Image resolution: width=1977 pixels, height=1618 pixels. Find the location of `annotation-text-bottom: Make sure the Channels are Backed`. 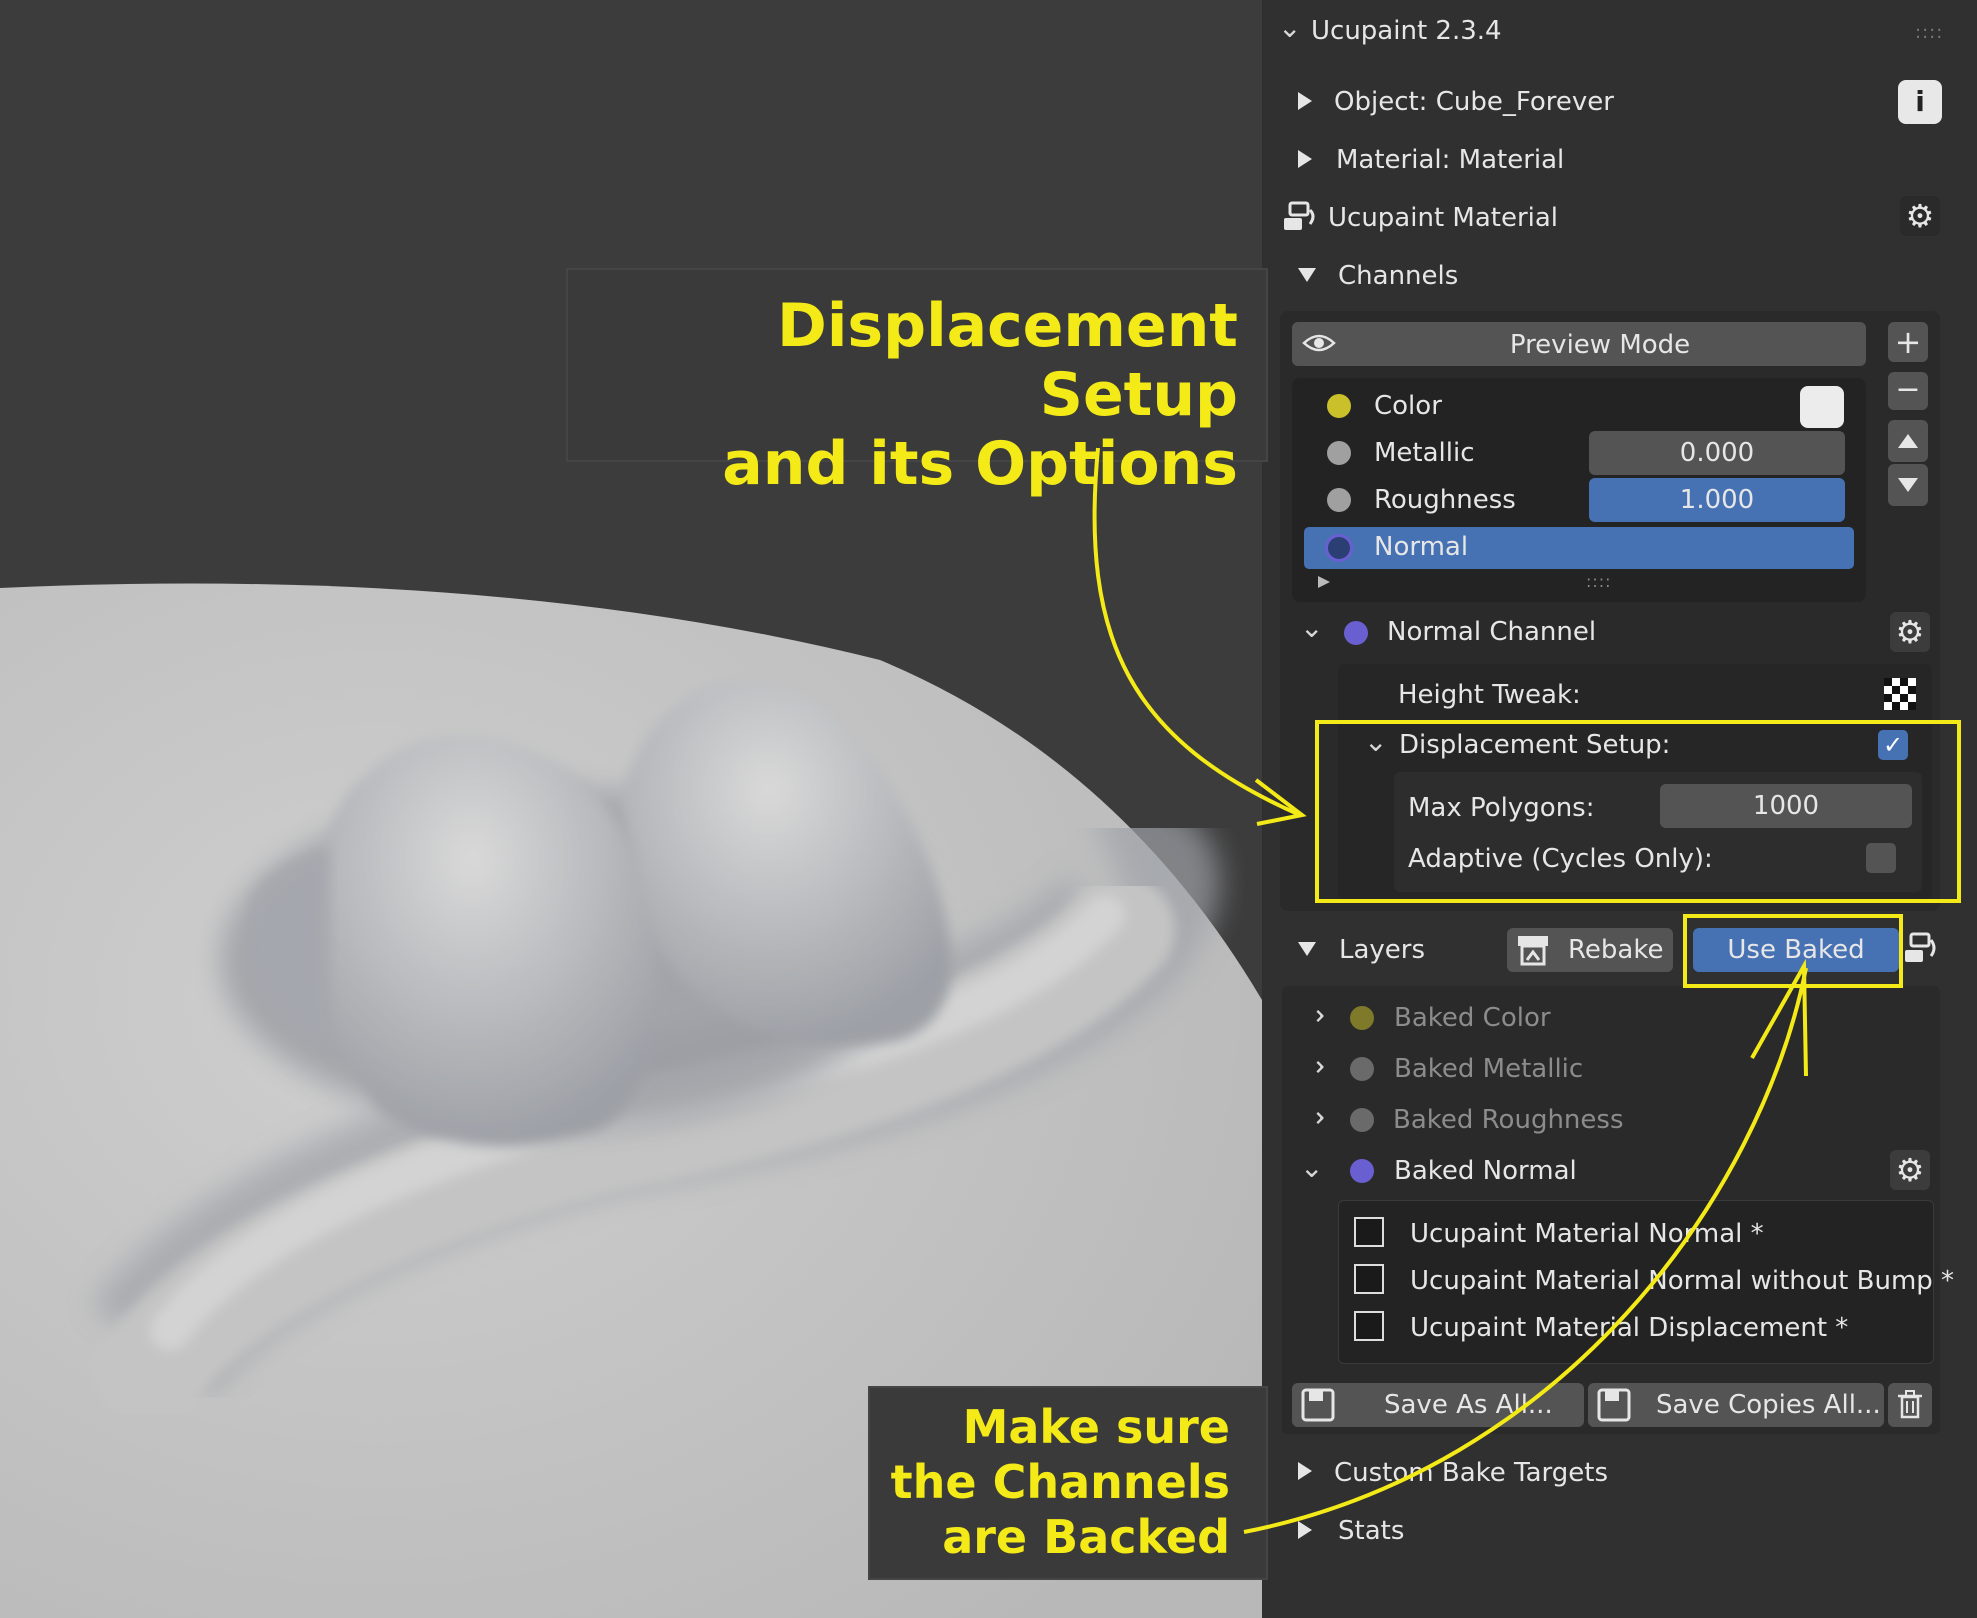

annotation-text-bottom: Make sure the Channels are Backed is located at coordinates (1050, 1483).